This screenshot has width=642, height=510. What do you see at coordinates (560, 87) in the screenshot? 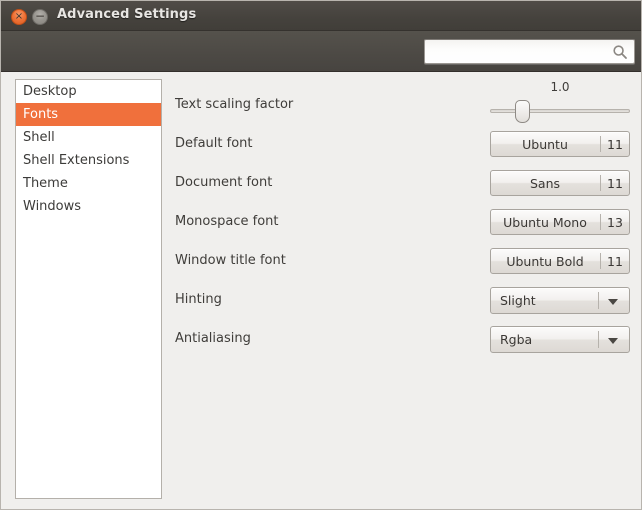
I see `slider-value: 1.0` at bounding box center [560, 87].